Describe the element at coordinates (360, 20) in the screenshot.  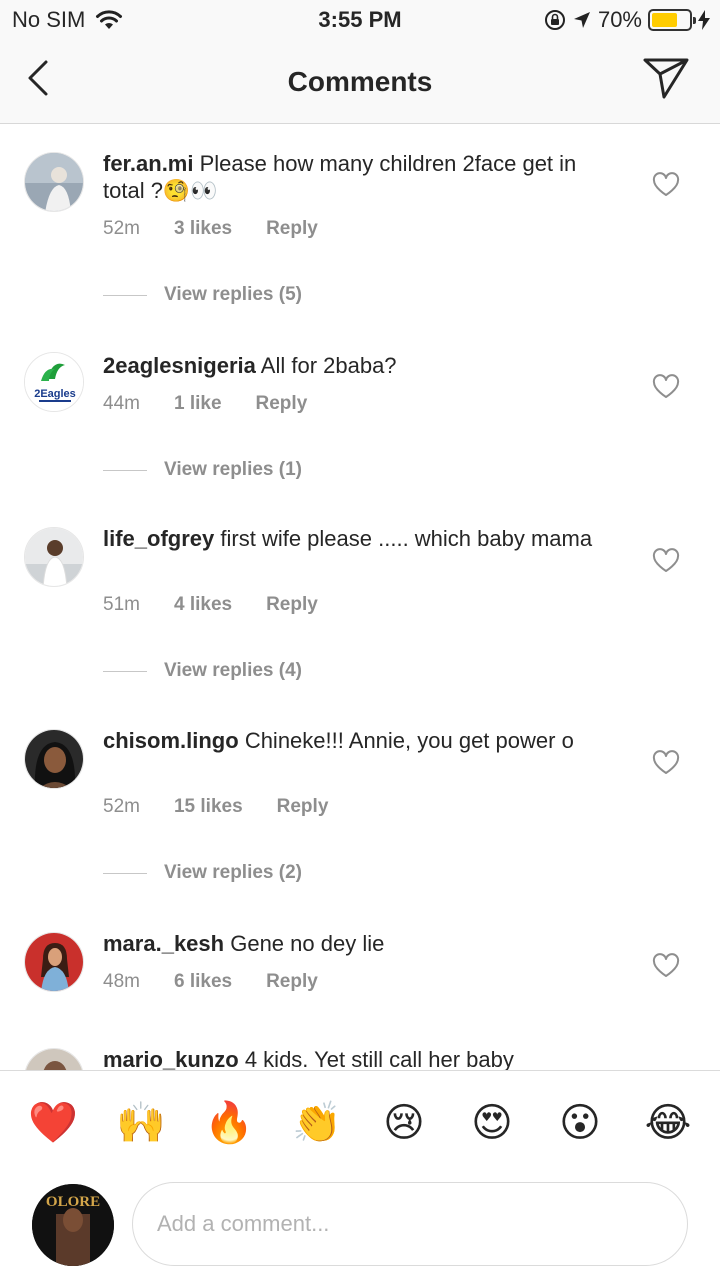
I see `status-bar: No SIM 3:55 PM 70%` at that location.